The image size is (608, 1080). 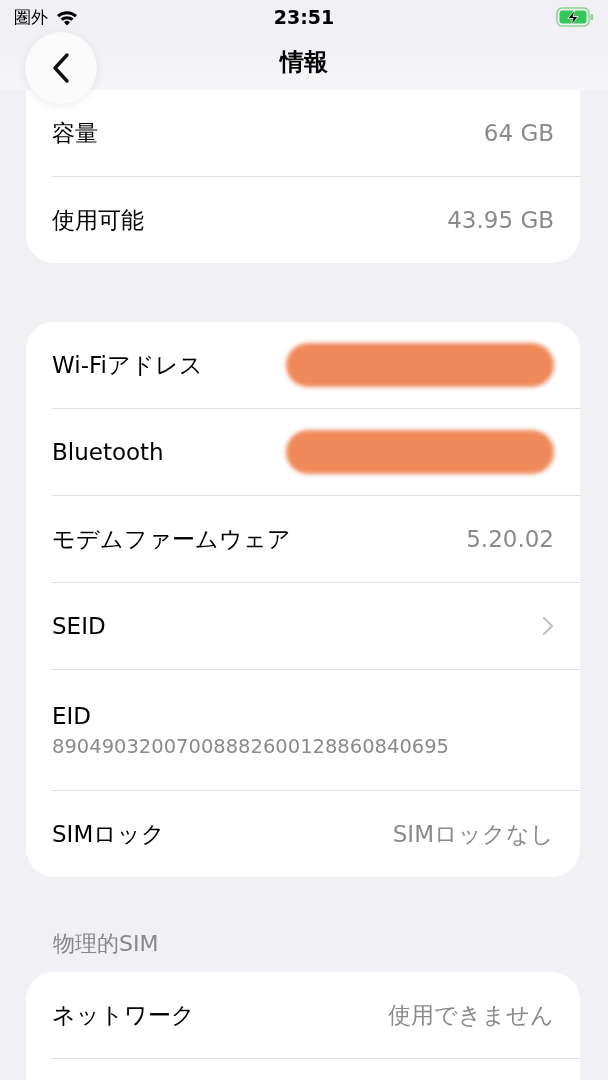 I want to click on row-label: モデムファームウェア, so click(x=171, y=539).